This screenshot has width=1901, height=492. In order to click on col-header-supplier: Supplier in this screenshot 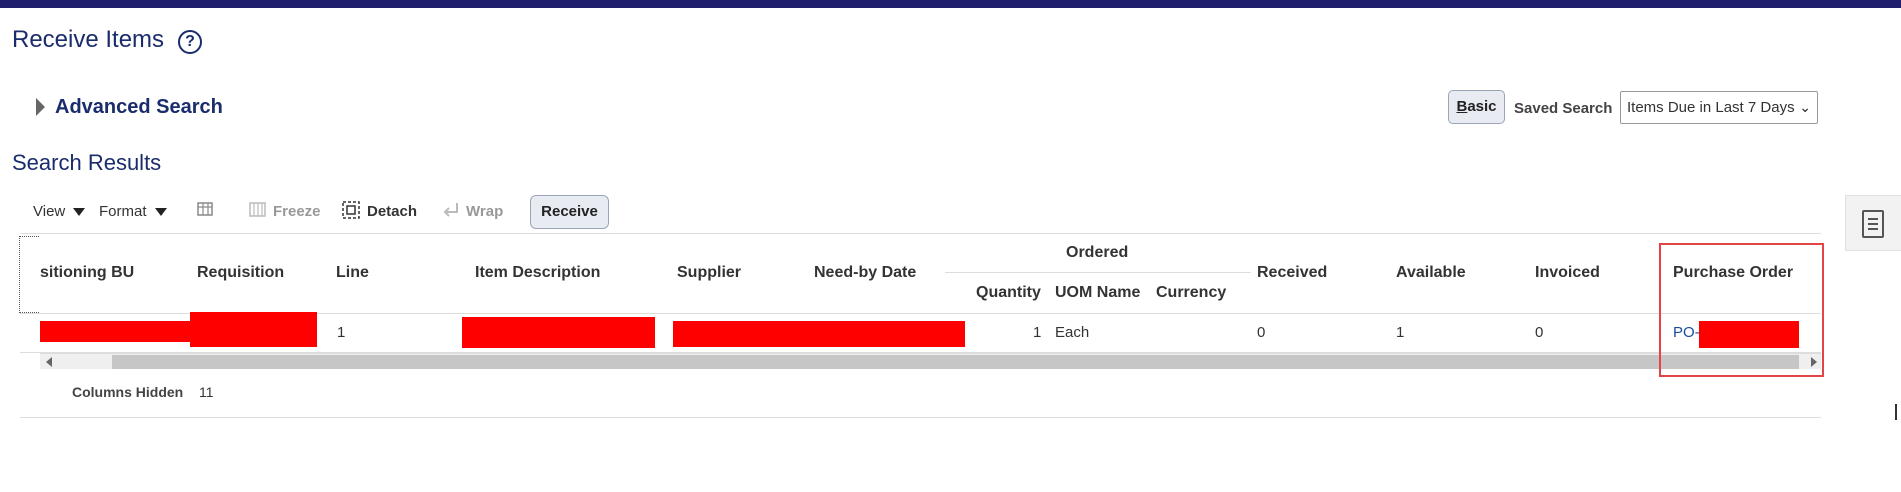, I will do `click(709, 273)`.